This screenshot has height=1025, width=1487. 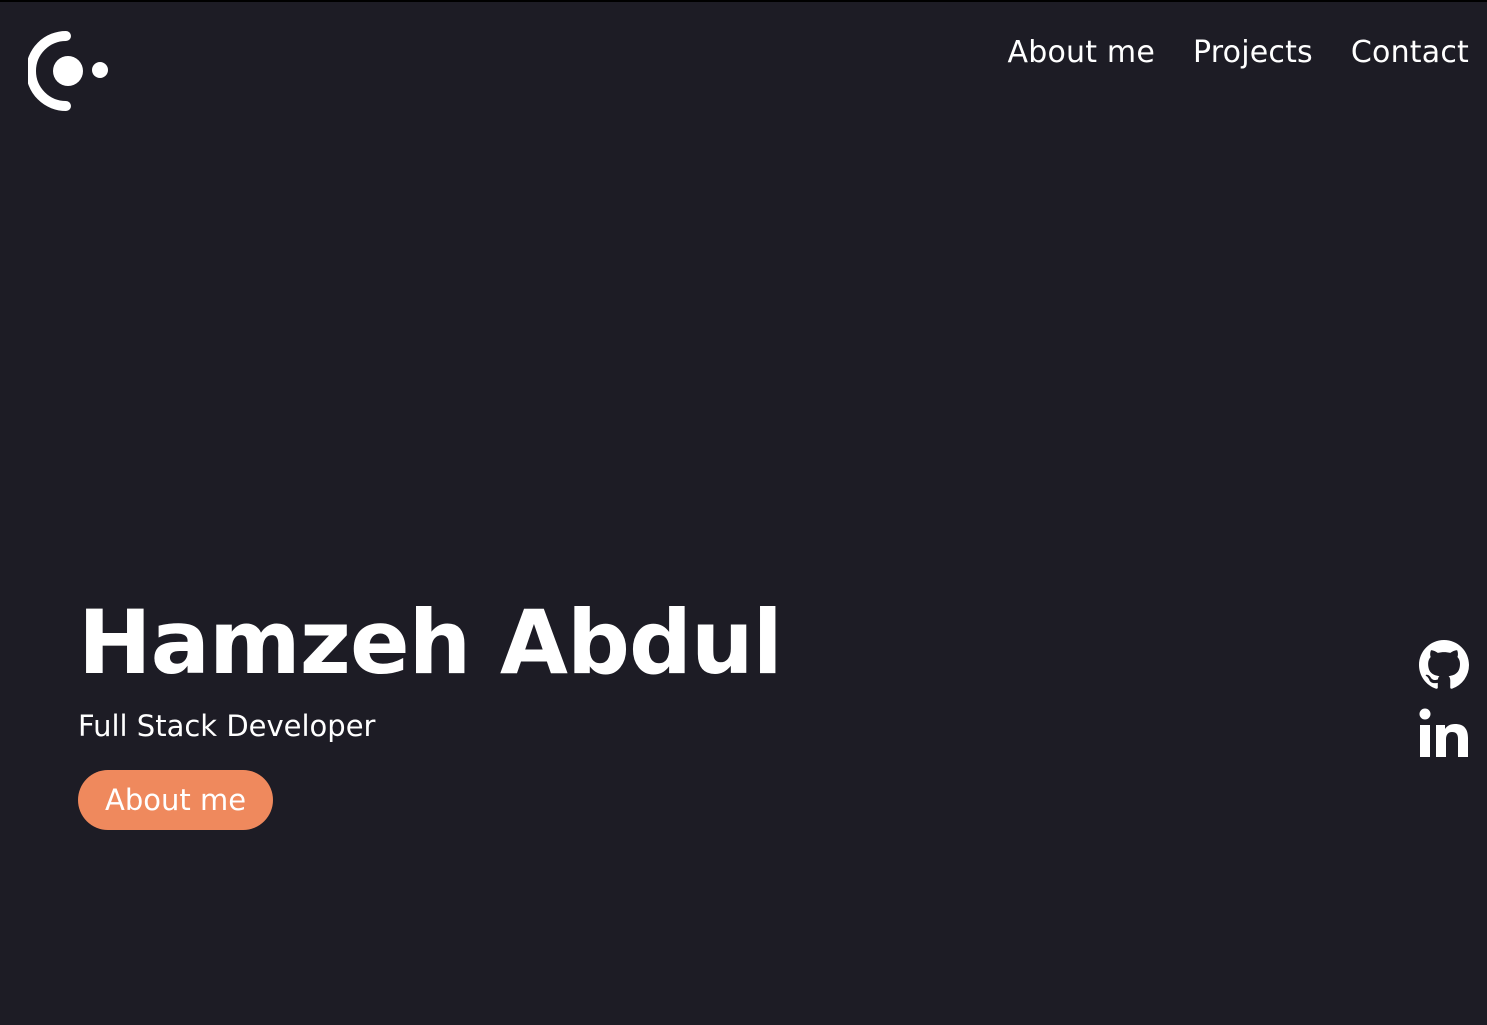 I want to click on site-logo, so click(x=68, y=71).